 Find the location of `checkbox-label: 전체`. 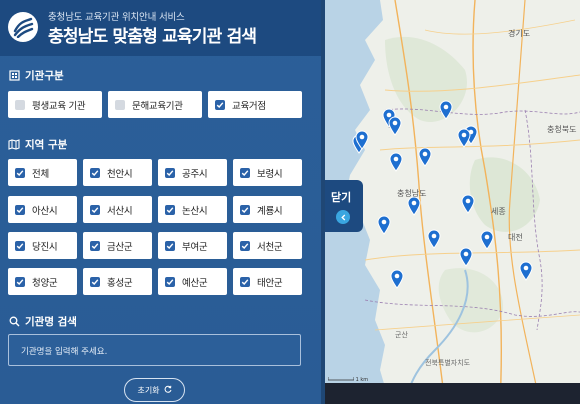

checkbox-label: 전체 is located at coordinates (40, 174).